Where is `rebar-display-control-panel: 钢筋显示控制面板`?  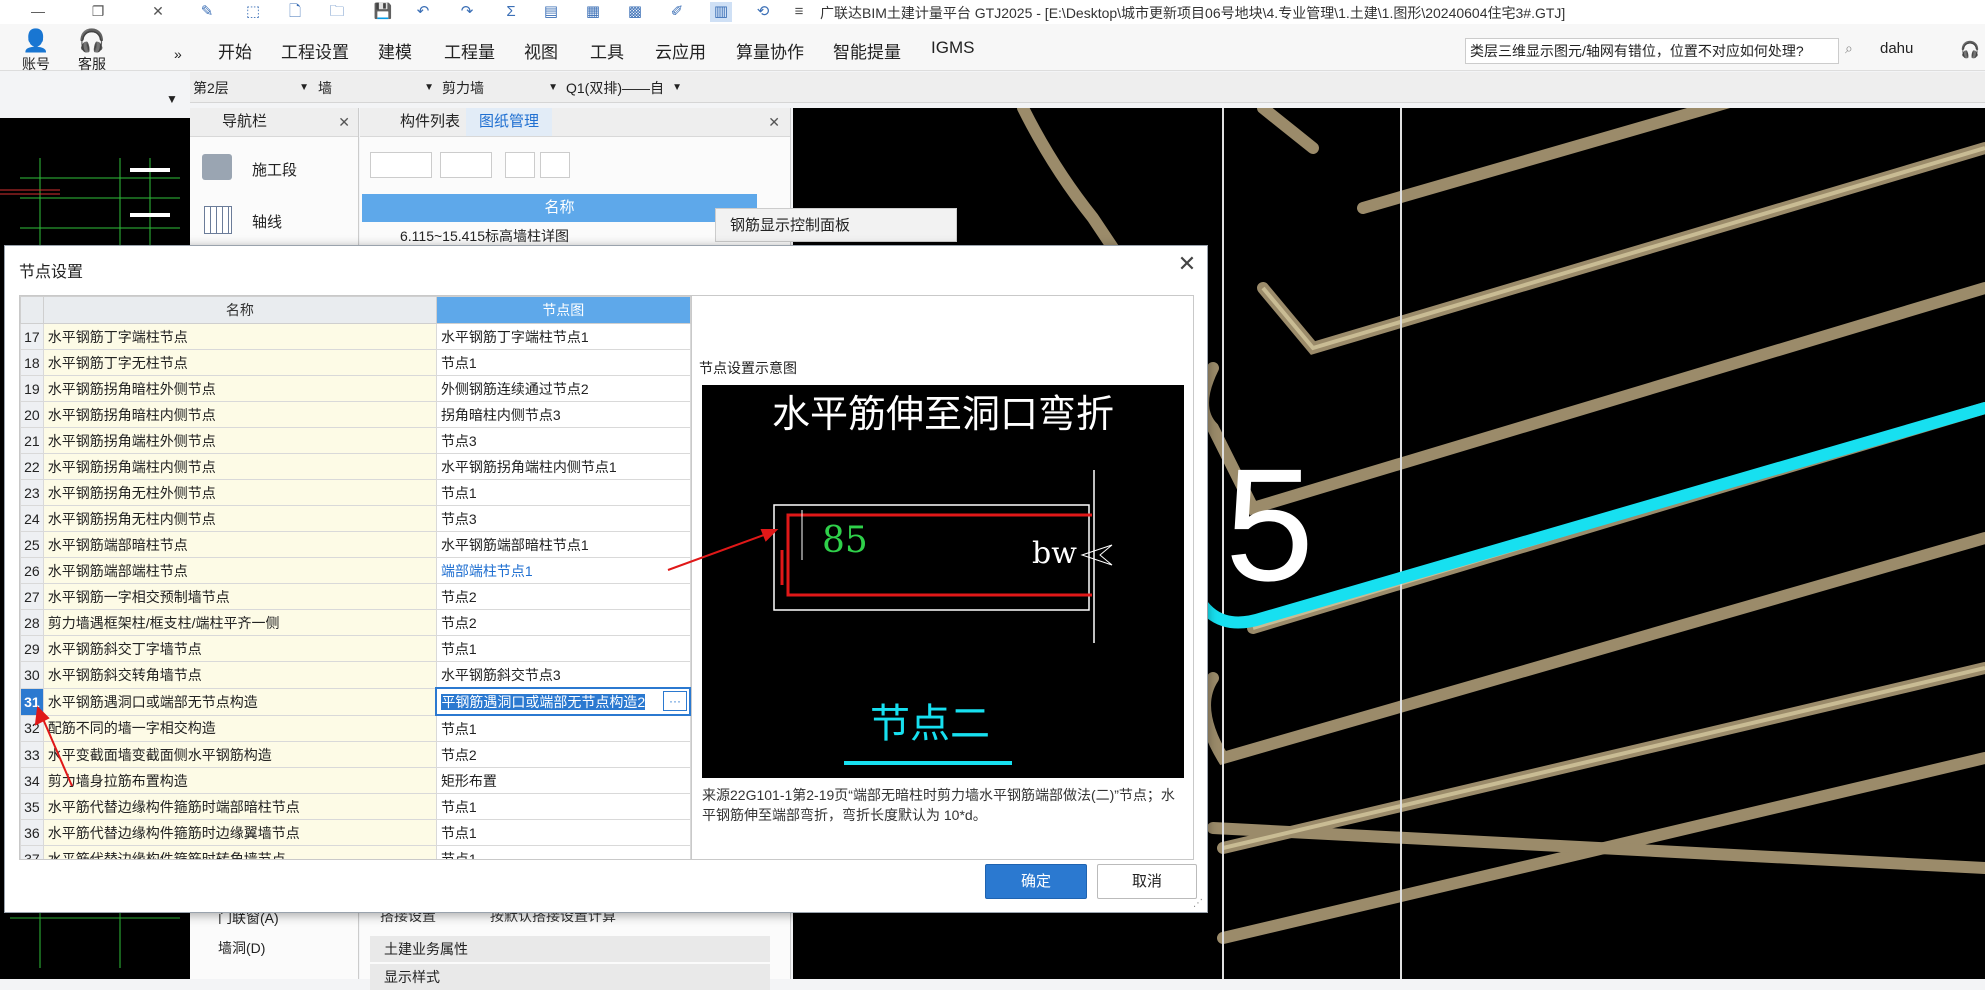 rebar-display-control-panel: 钢筋显示控制面板 is located at coordinates (836, 225).